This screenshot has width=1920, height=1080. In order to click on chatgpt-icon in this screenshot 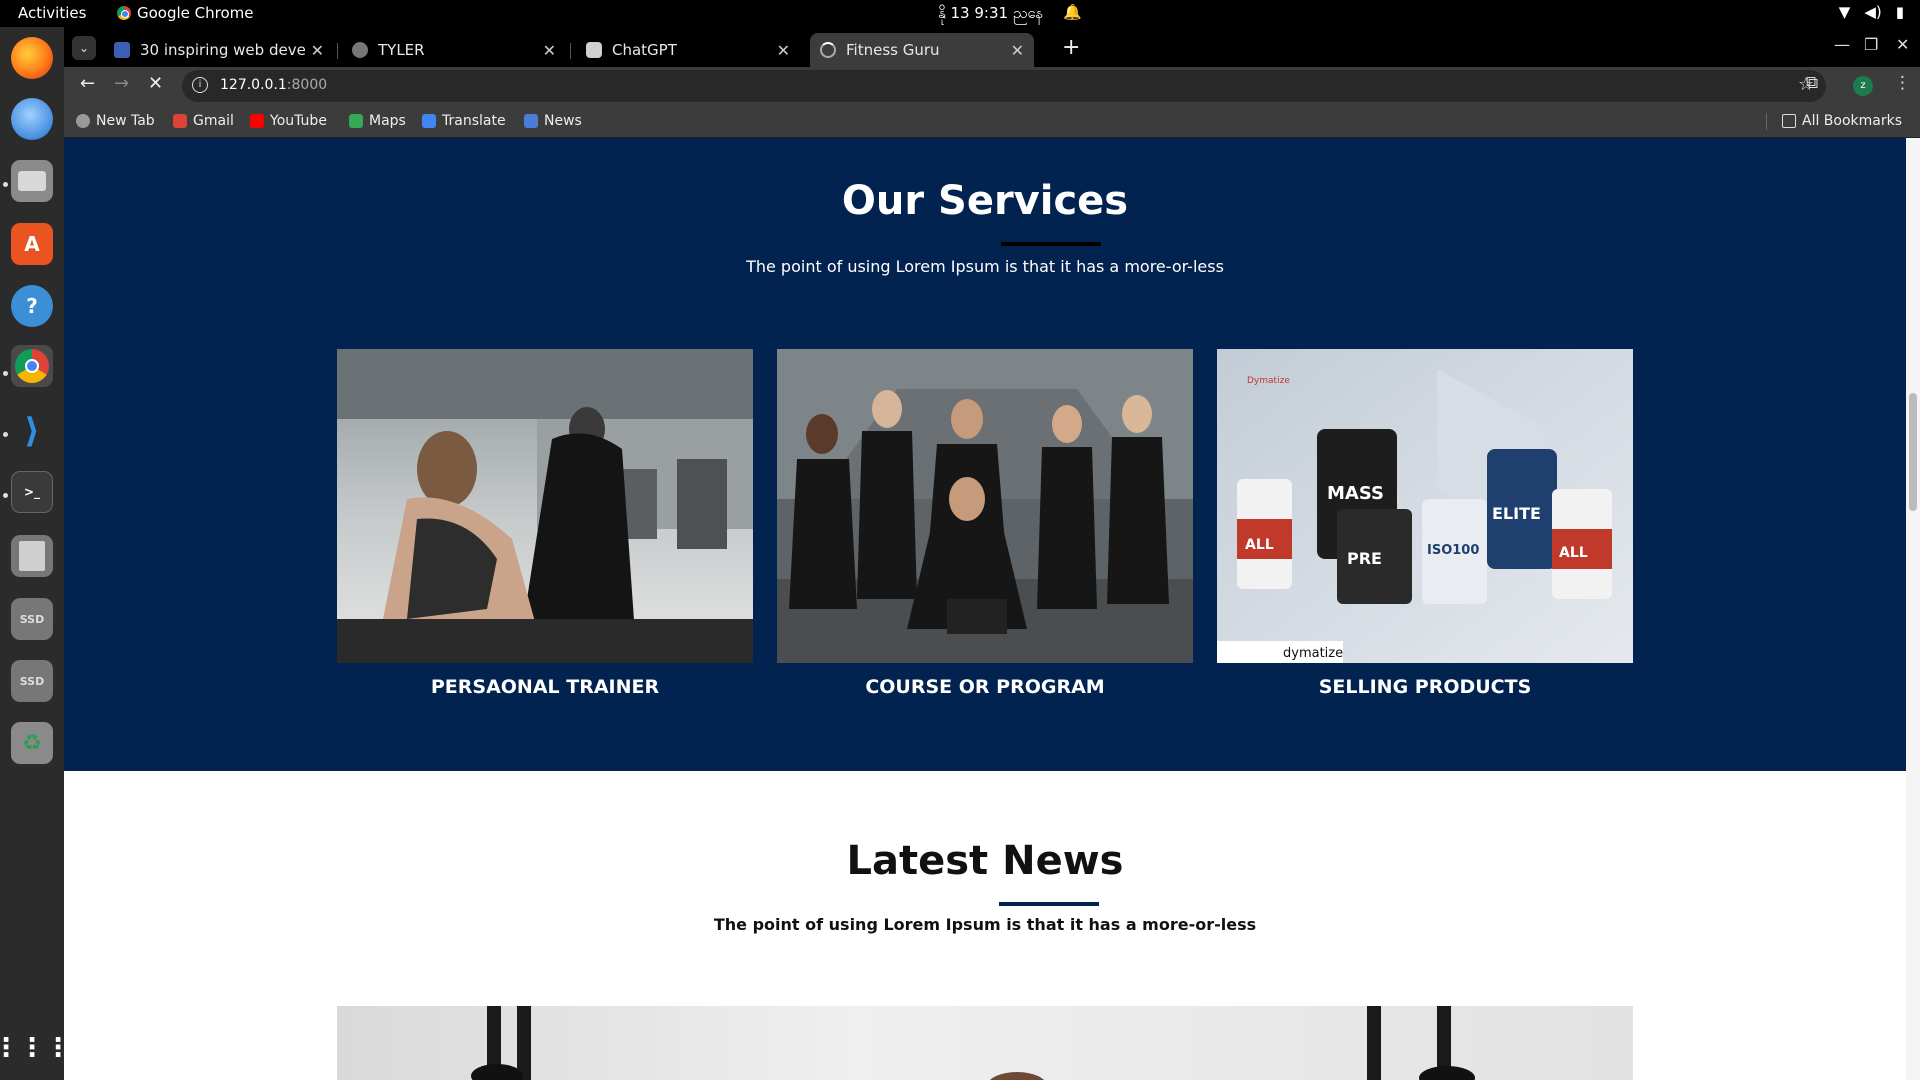, I will do `click(594, 50)`.